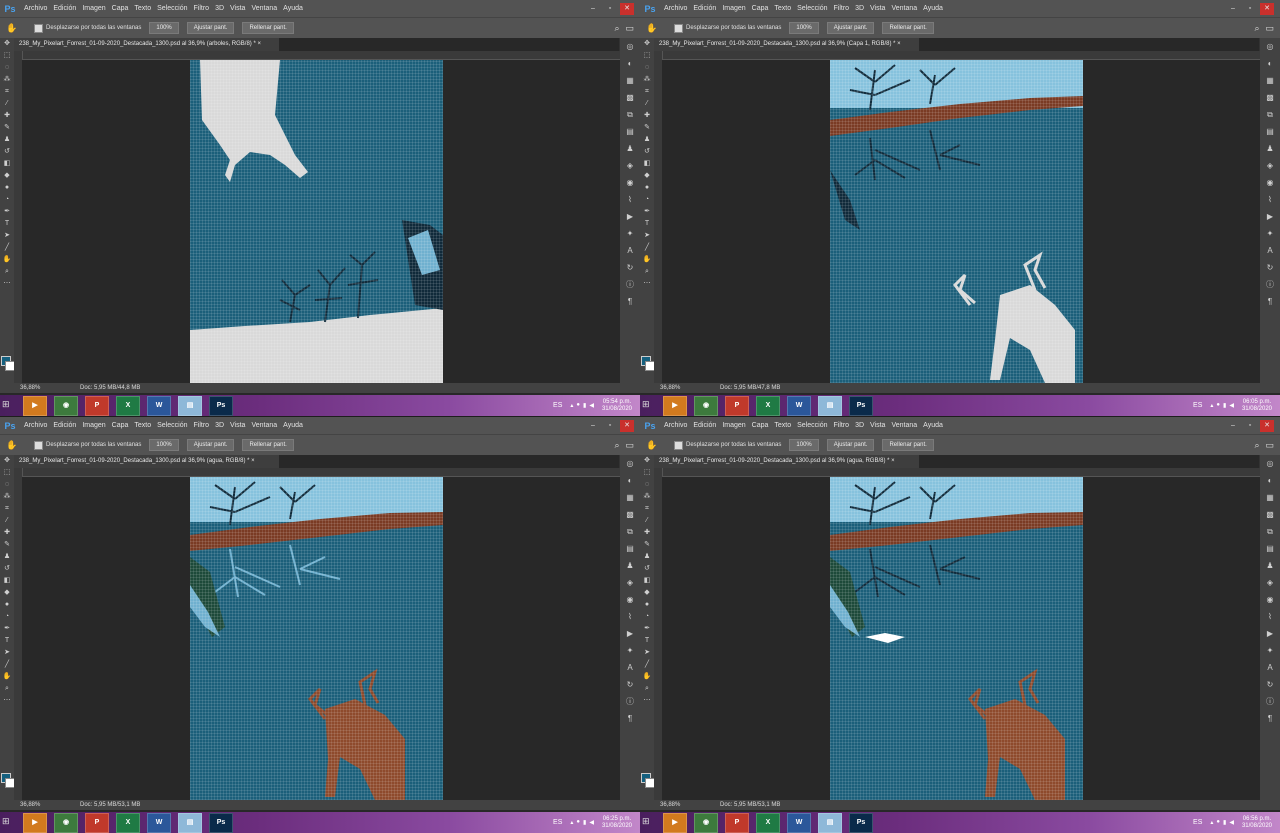 This screenshot has width=1280, height=833. I want to click on blur-tool-icon: ●, so click(7, 605).